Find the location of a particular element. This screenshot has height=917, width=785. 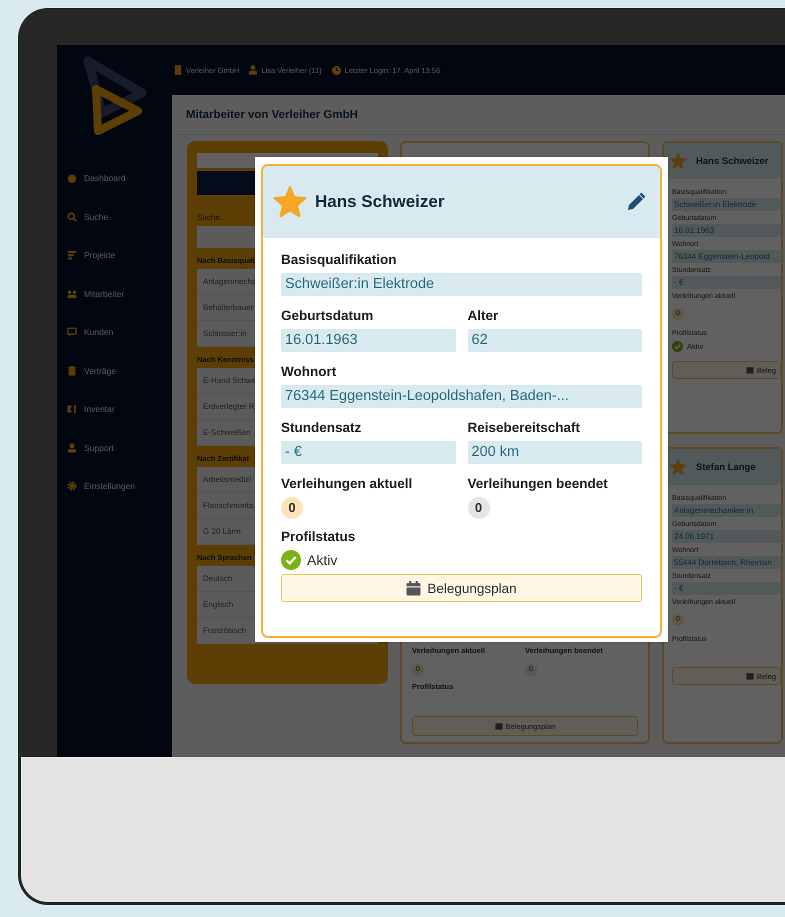

field-label: Alter is located at coordinates (484, 315).